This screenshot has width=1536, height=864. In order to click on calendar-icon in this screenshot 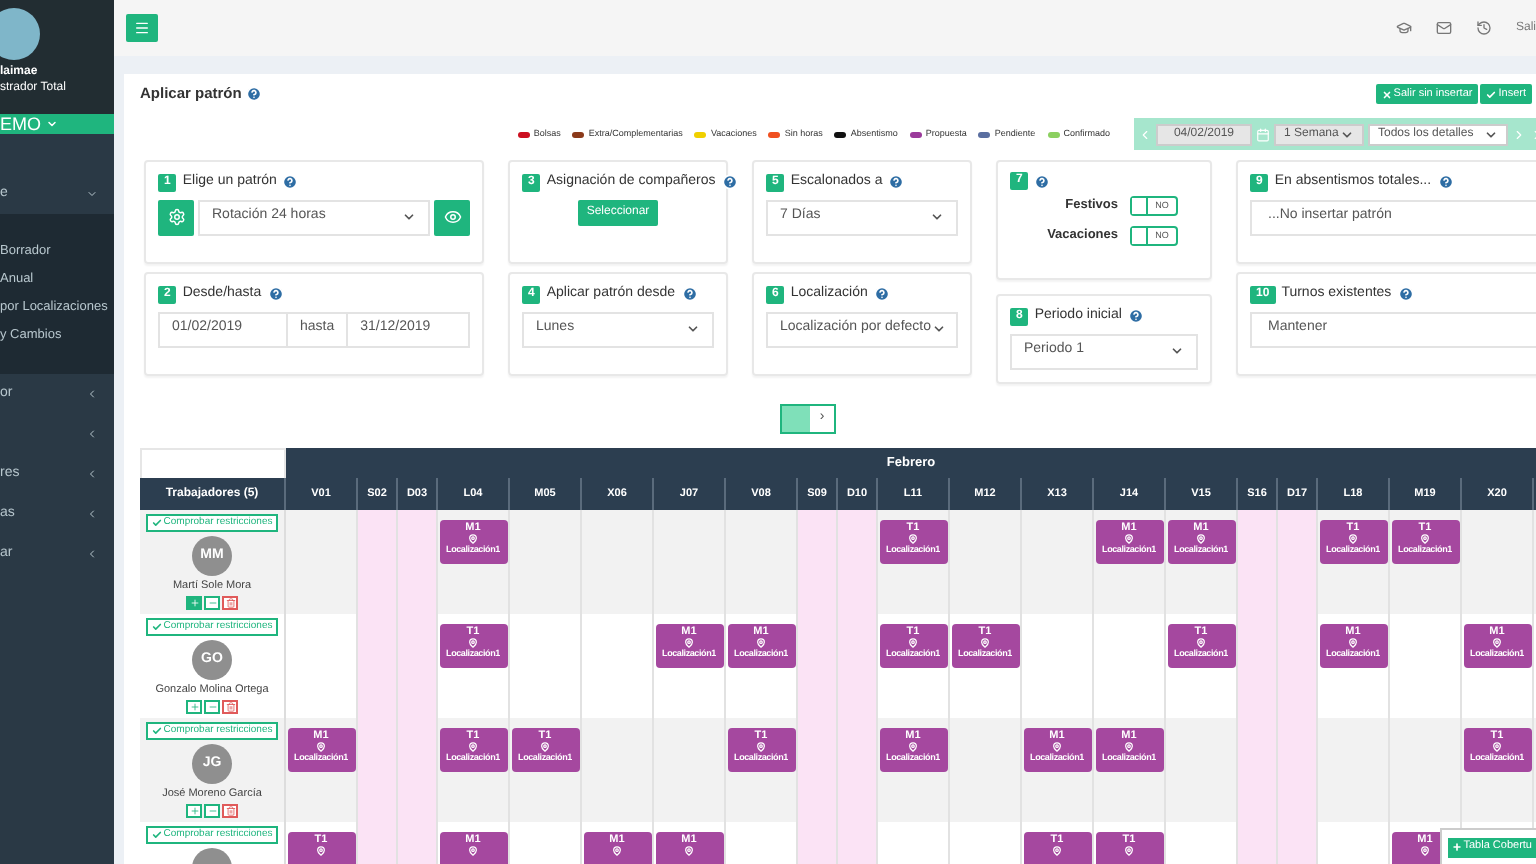, I will do `click(1263, 134)`.